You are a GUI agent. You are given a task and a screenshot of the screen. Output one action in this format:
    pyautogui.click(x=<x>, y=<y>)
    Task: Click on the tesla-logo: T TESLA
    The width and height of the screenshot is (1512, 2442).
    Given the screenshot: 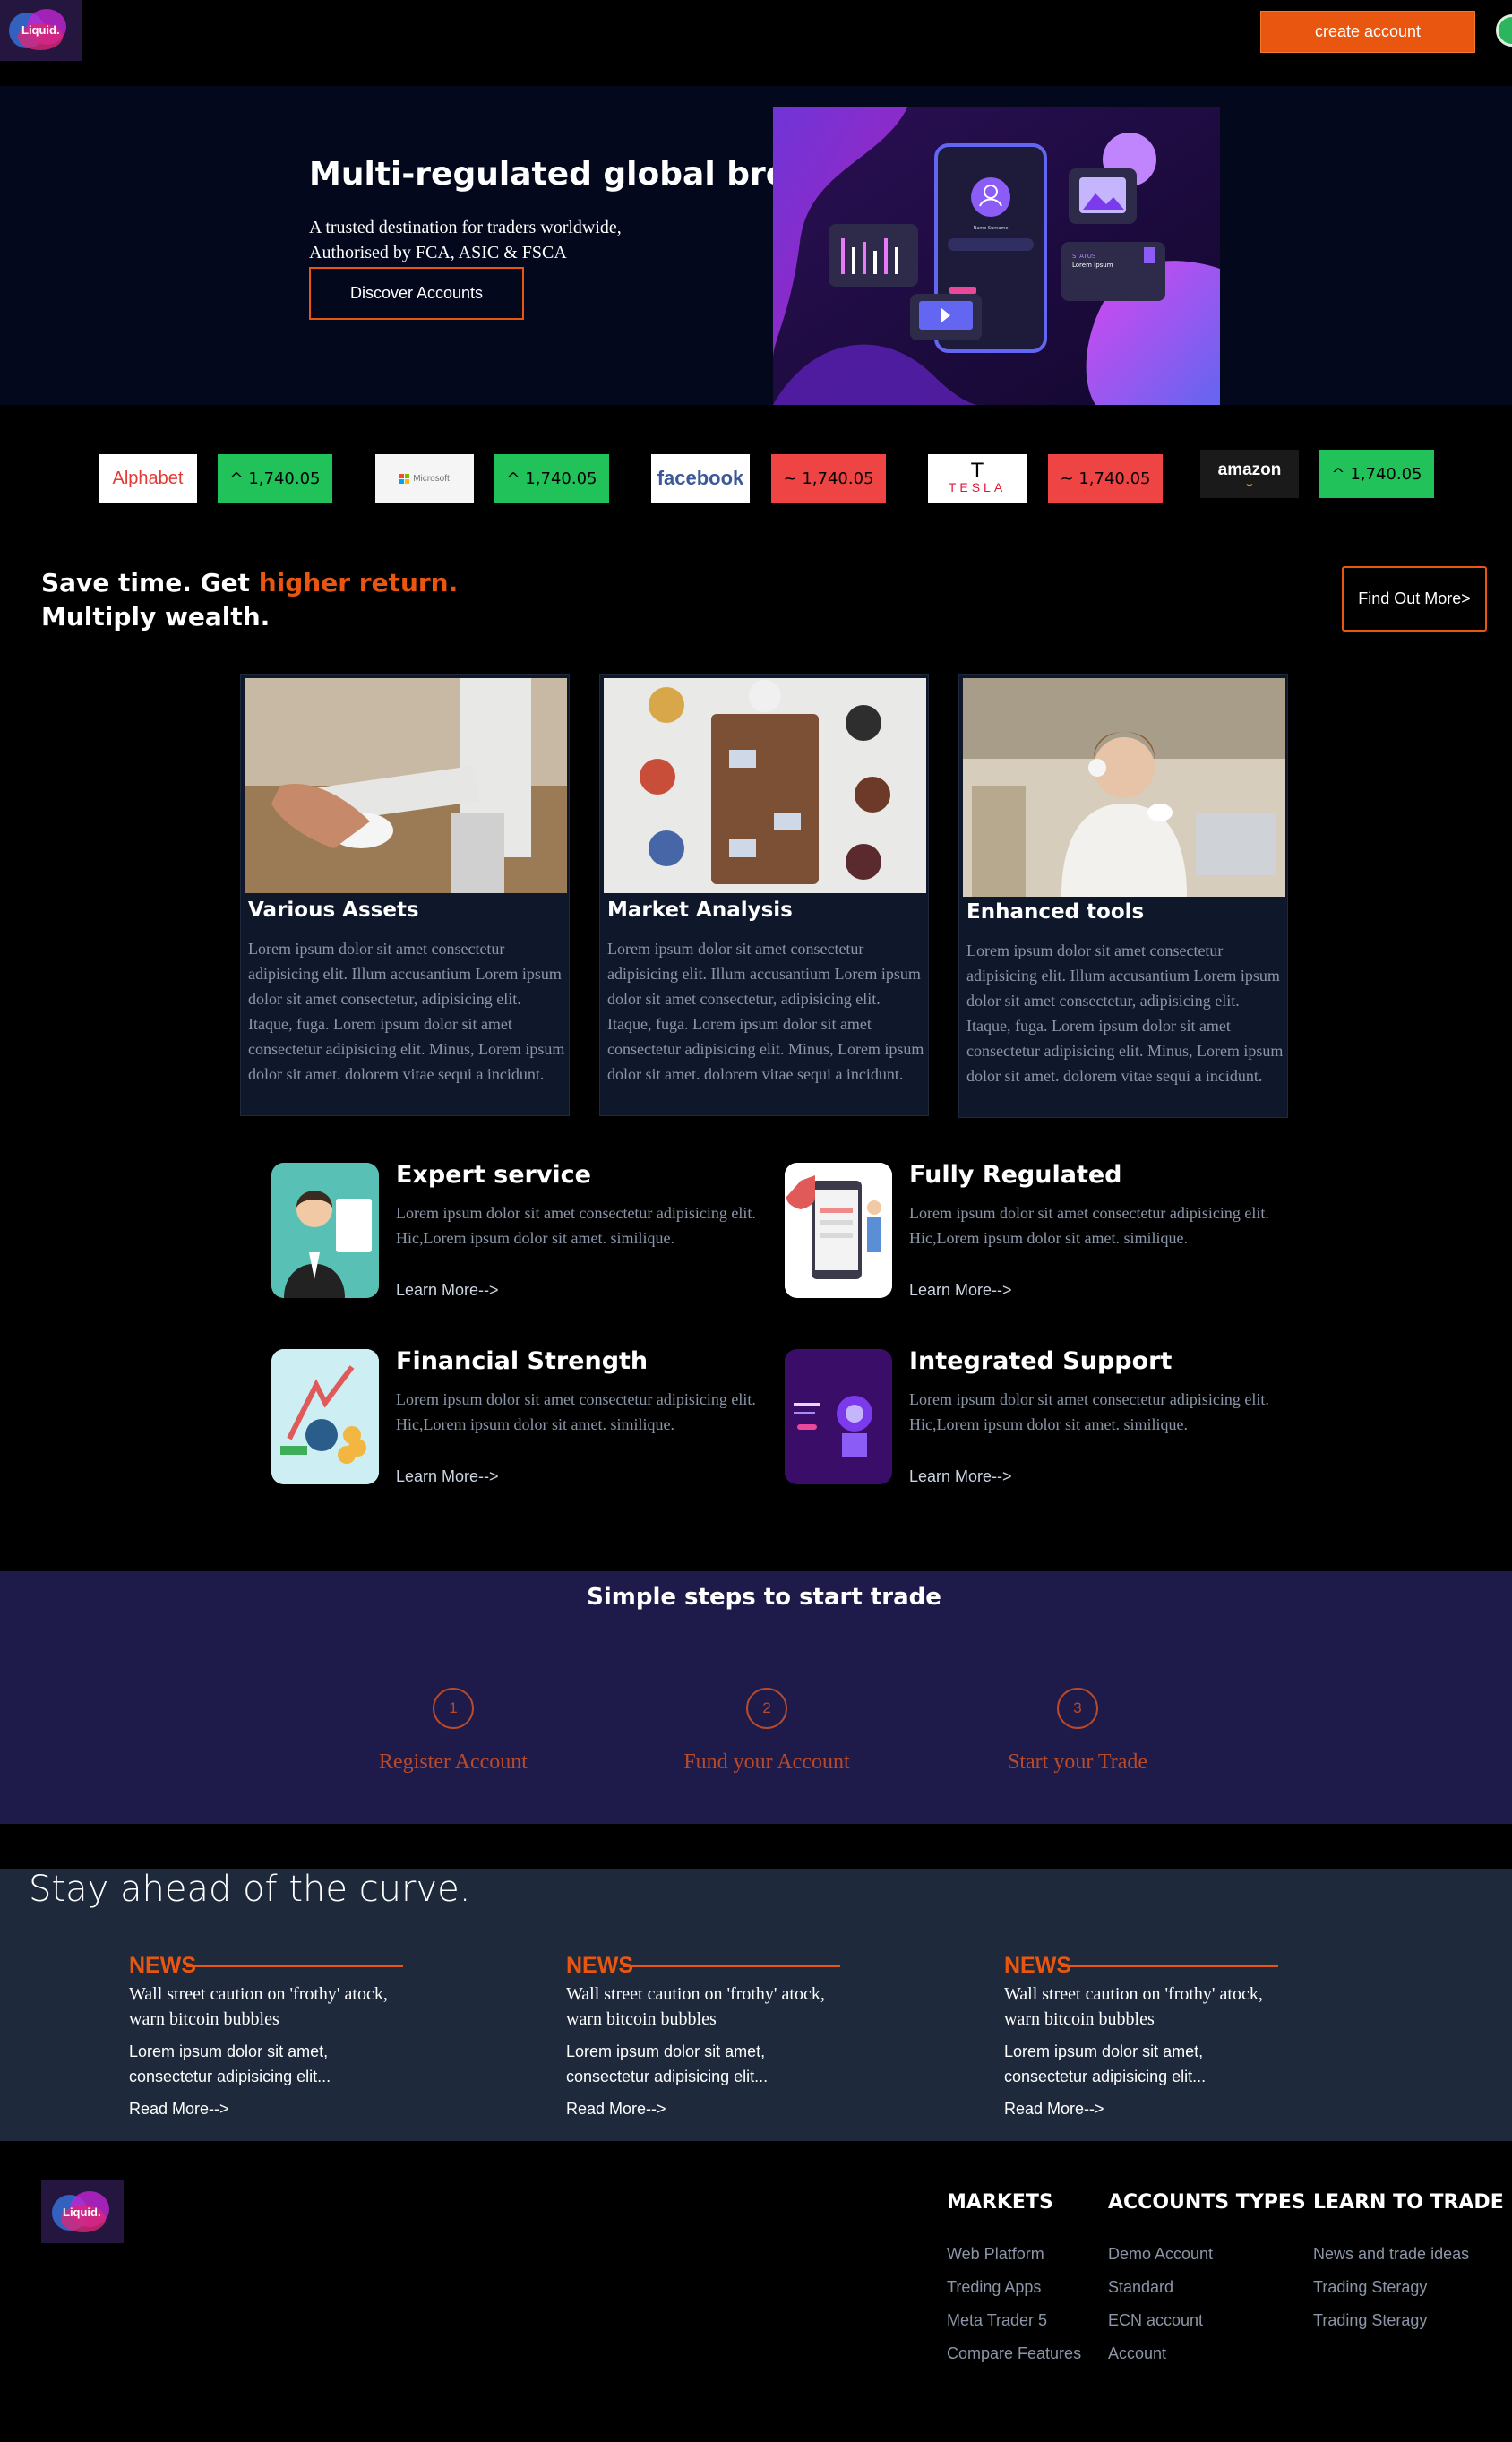 What is the action you would take?
    pyautogui.click(x=978, y=478)
    